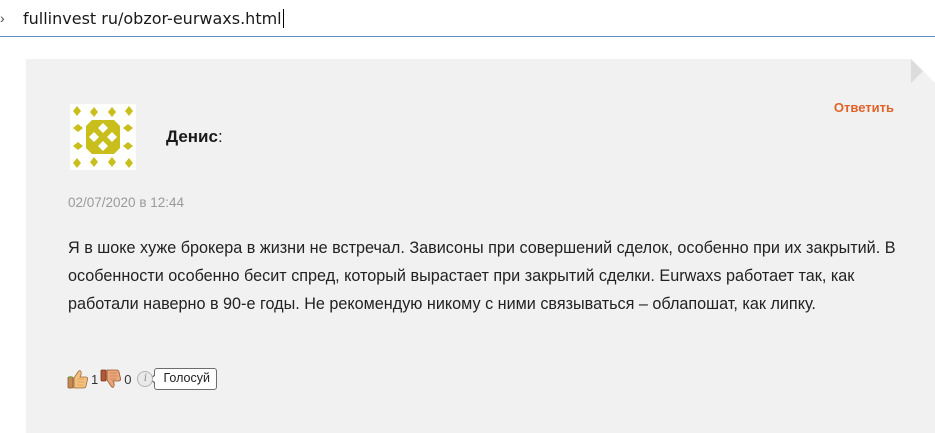  Describe the element at coordinates (78, 379) in the screenshot. I see `thumbs-up-icon` at that location.